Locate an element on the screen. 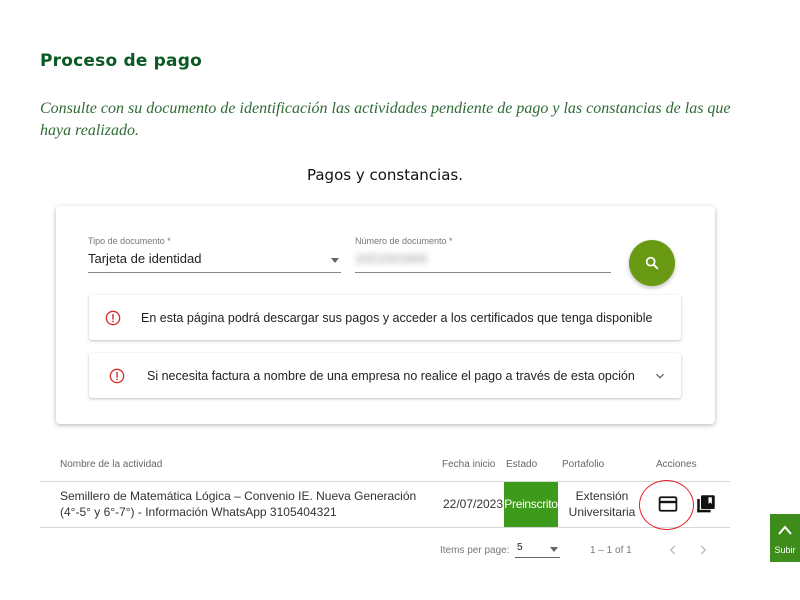 This screenshot has height=600, width=800. header-actions: Acciones is located at coordinates (688, 465).